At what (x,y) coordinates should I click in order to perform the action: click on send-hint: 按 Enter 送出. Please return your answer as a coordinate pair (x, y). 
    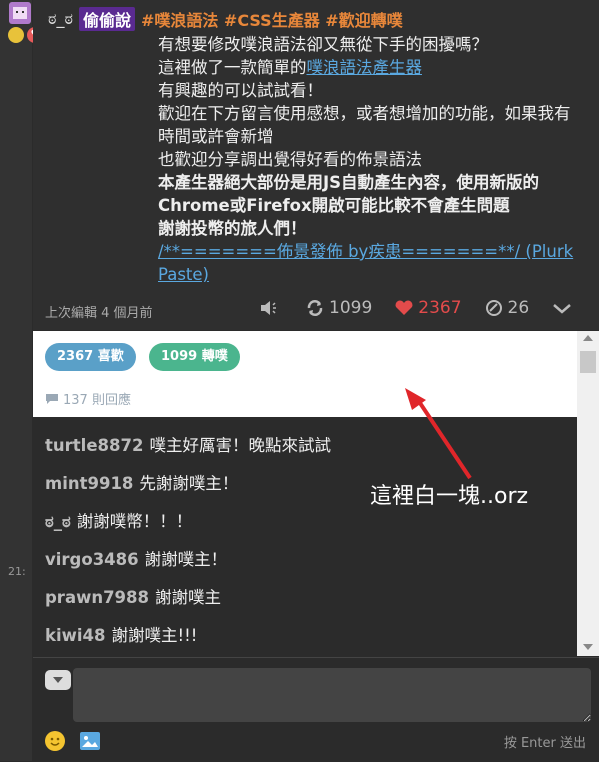
    Looking at the image, I should click on (544, 743).